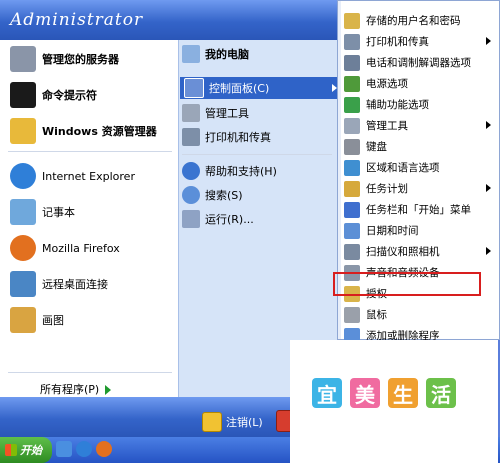 The height and width of the screenshot is (463, 500). What do you see at coordinates (77, 20) in the screenshot?
I see `username-label: Administrator` at bounding box center [77, 20].